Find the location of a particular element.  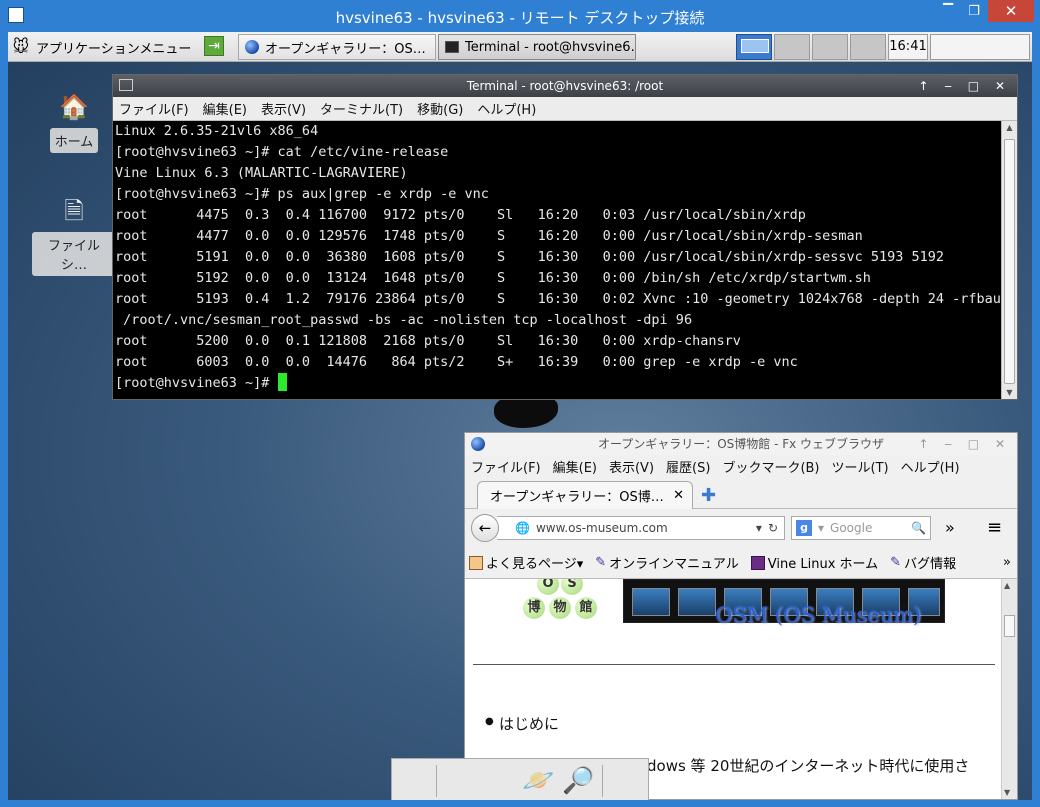

google-engine-icon: g is located at coordinates (804, 528).